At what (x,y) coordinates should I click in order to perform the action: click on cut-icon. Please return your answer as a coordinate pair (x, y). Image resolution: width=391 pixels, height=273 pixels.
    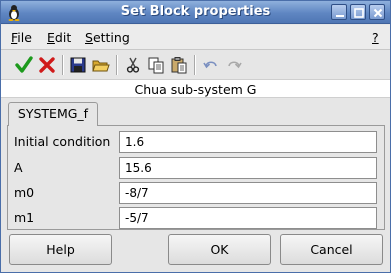
    Looking at the image, I should click on (133, 65).